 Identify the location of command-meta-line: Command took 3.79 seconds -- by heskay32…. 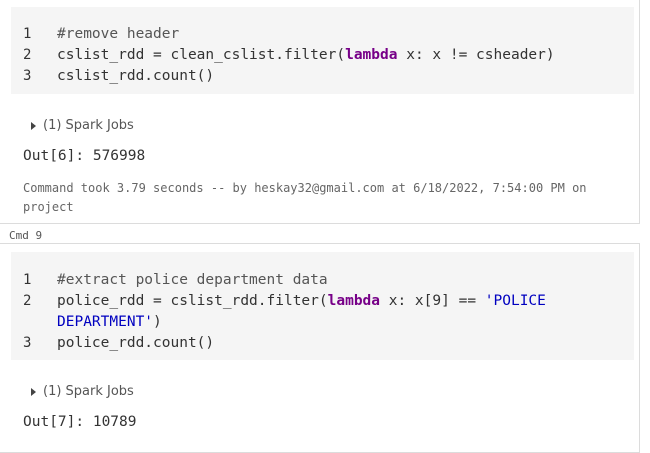
(305, 188).